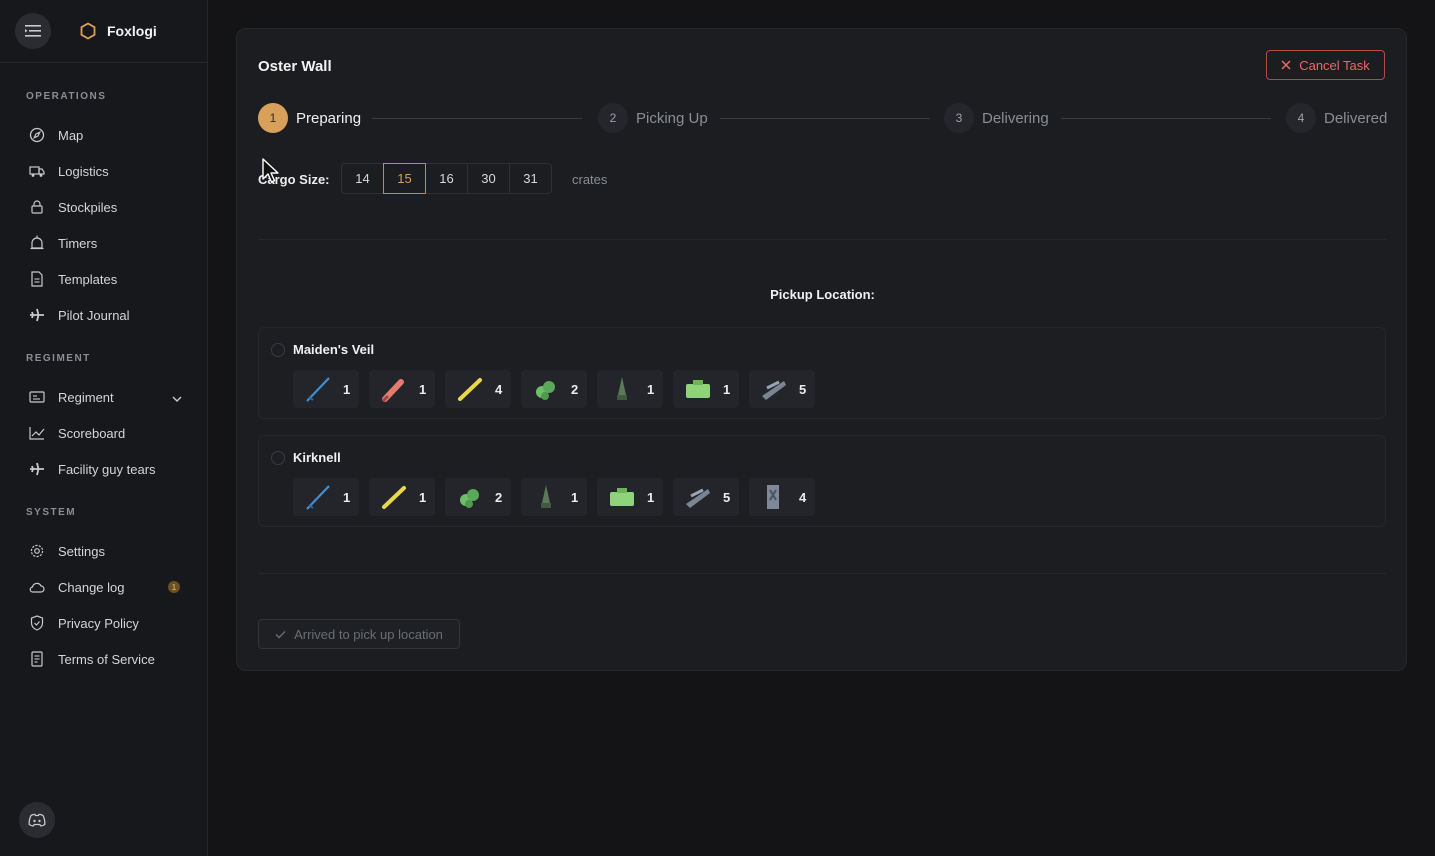 Image resolution: width=1435 pixels, height=856 pixels. I want to click on sidebar-item-label: Change log, so click(91, 587).